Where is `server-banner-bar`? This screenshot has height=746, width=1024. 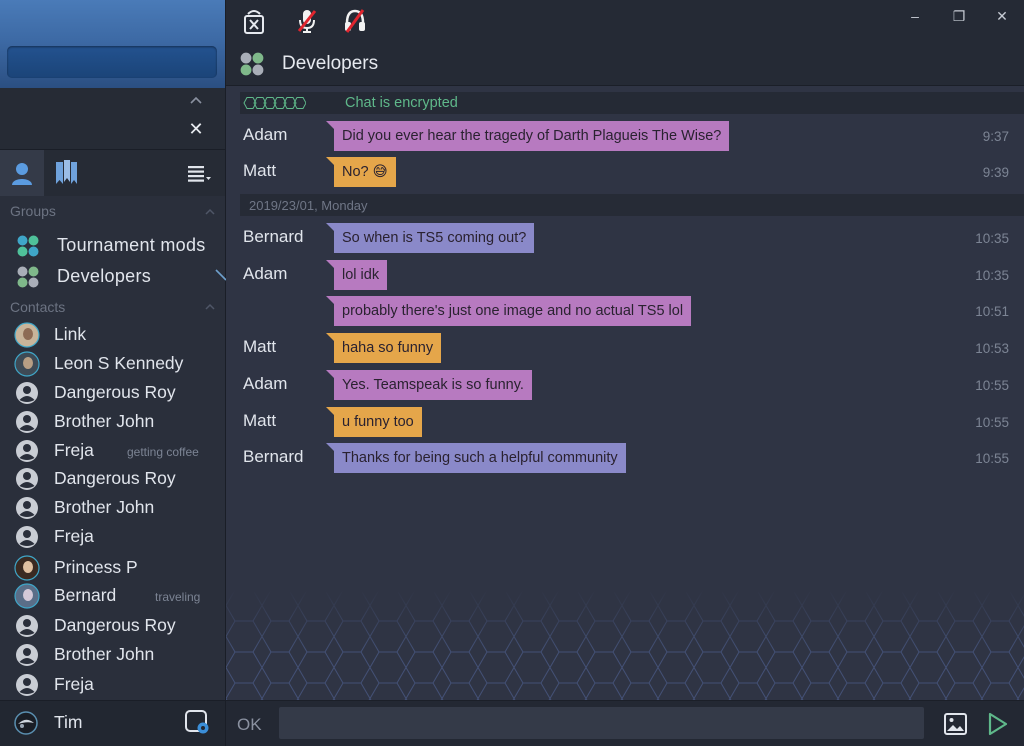
server-banner-bar is located at coordinates (112, 62).